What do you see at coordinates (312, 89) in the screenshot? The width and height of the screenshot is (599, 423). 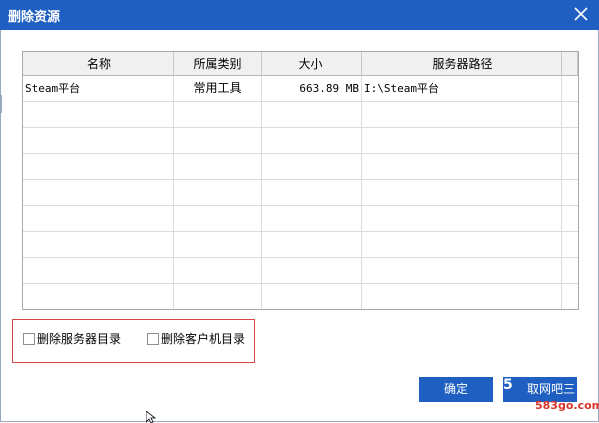 I see `cell-size: 663.89 MB` at bounding box center [312, 89].